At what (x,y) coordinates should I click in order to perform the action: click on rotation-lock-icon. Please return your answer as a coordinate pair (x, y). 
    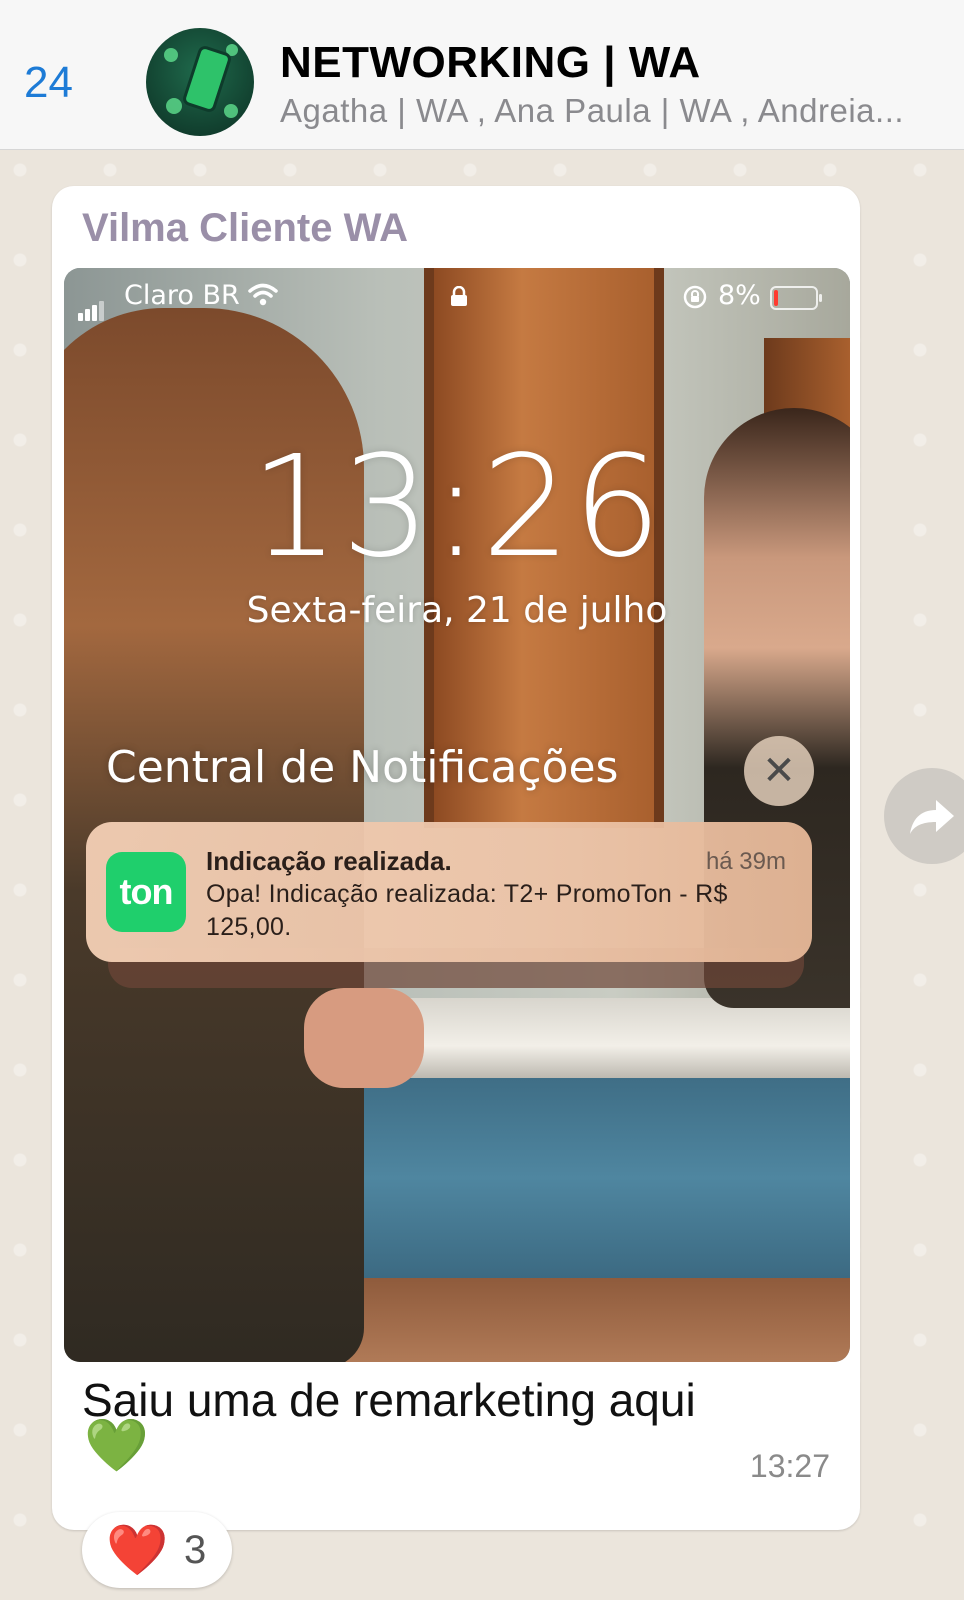
    Looking at the image, I should click on (695, 297).